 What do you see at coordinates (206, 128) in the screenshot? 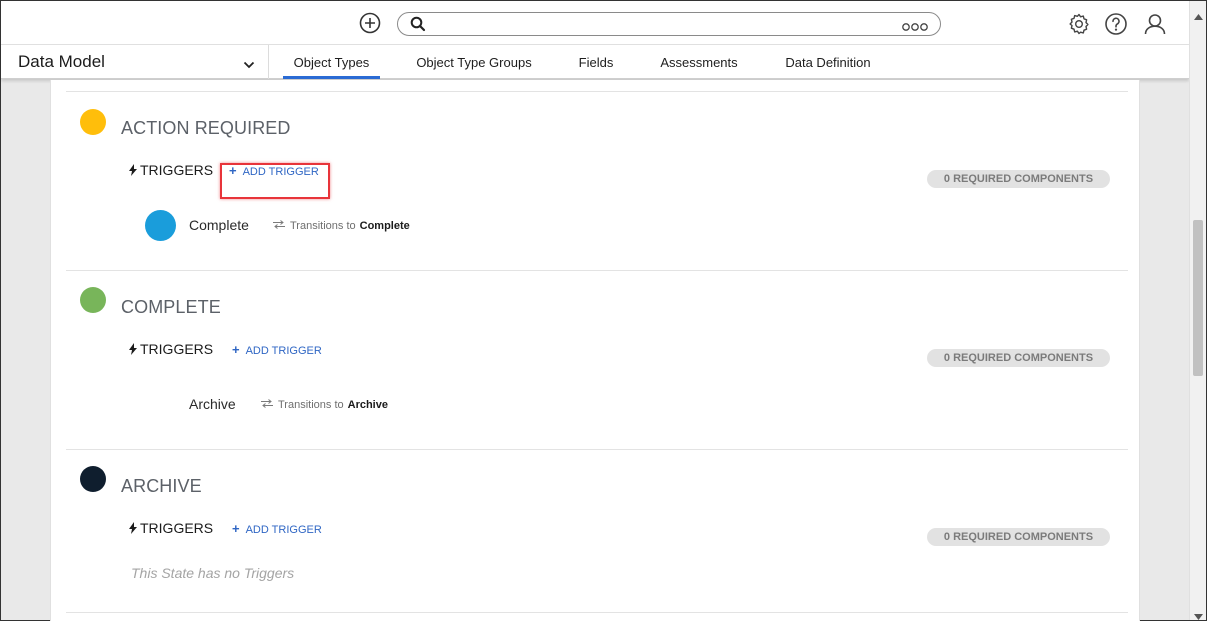
I see `state-title: ACTION REQUIRED` at bounding box center [206, 128].